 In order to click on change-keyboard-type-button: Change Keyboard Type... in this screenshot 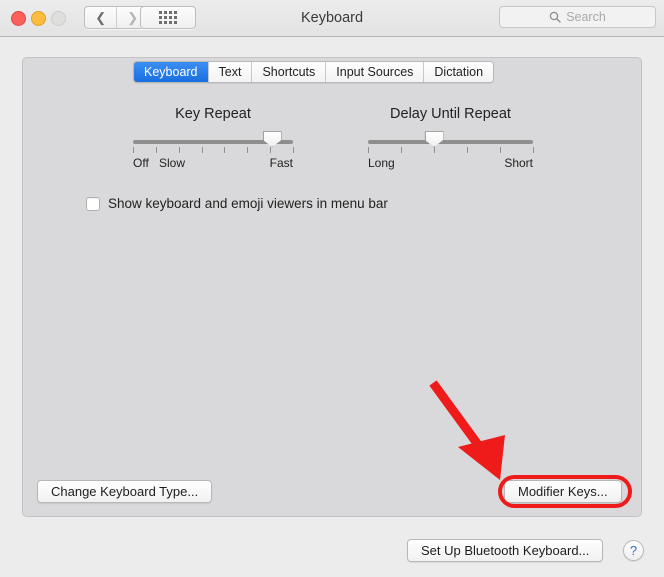, I will do `click(125, 491)`.